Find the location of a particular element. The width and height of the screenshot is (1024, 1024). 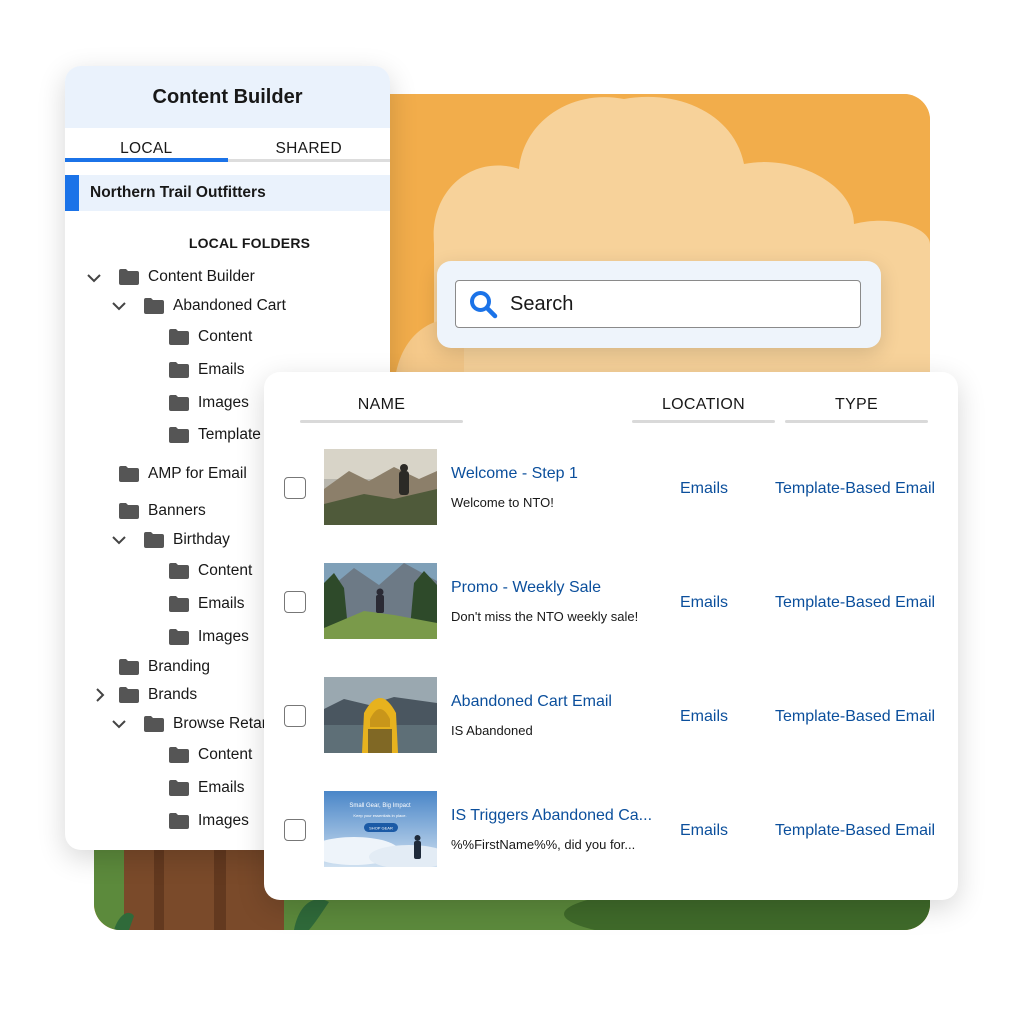

tree-item-abandoned-cart: Abandoned Cart is located at coordinates (215, 306).